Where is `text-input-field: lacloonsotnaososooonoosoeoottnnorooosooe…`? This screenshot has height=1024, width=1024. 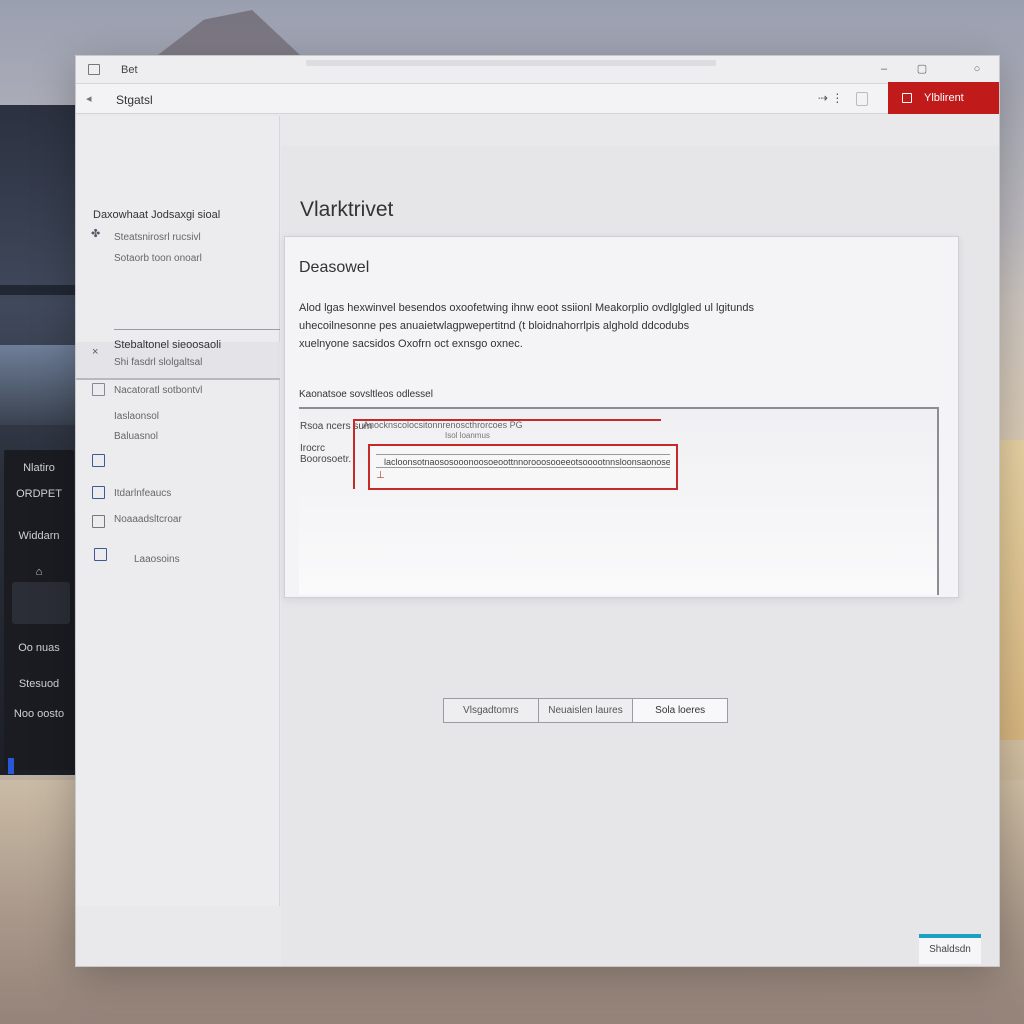
text-input-field: lacloonsotnaososooonoosoeoottnnorooosooe… is located at coordinates (523, 467).